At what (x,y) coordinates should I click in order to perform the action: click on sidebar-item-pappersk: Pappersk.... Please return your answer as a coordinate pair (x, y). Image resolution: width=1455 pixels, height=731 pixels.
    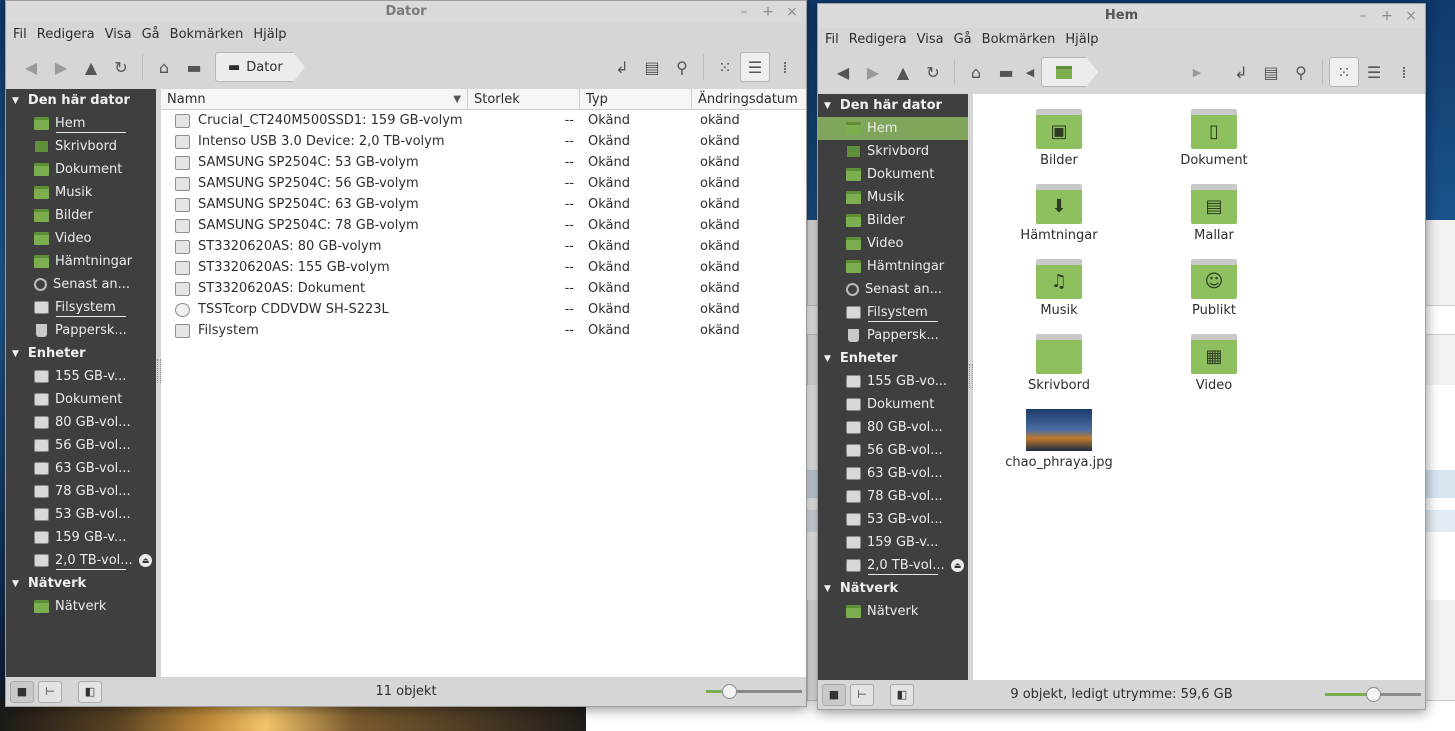
    Looking at the image, I should click on (893, 335).